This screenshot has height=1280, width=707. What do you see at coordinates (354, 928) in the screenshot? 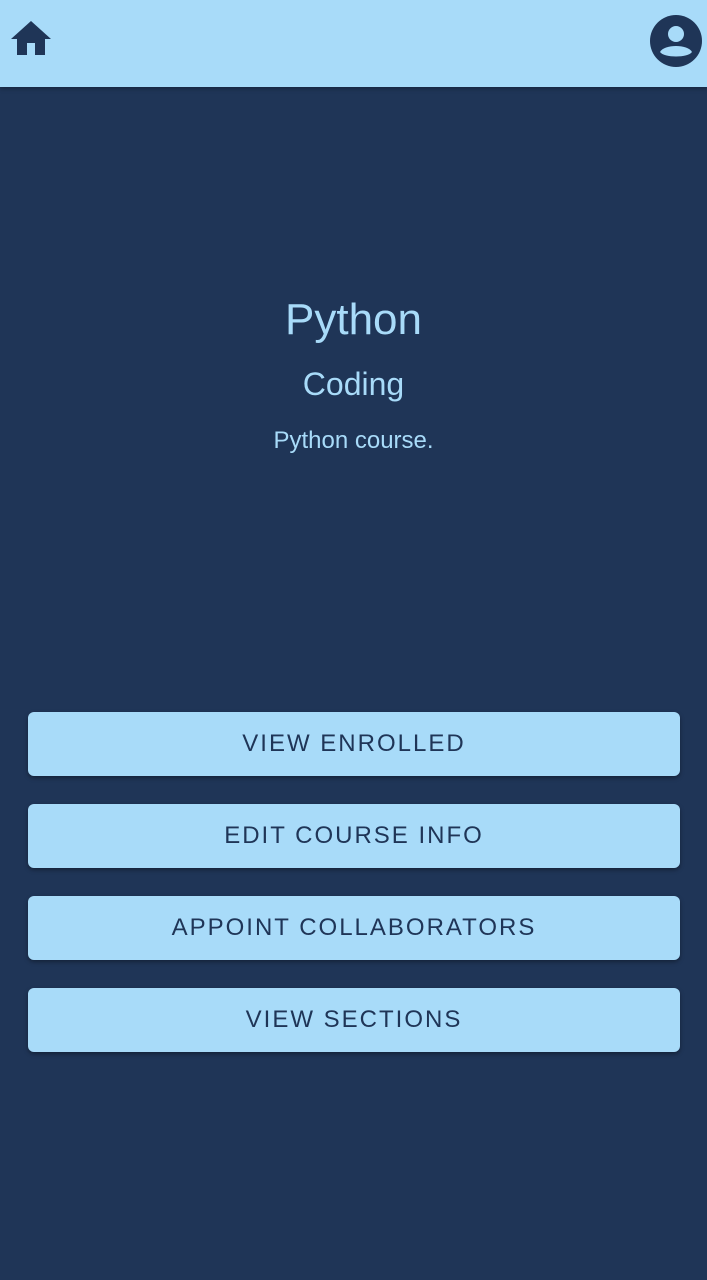
I see `appoint-collaborators-button: APPOINT COLLABORATORS` at bounding box center [354, 928].